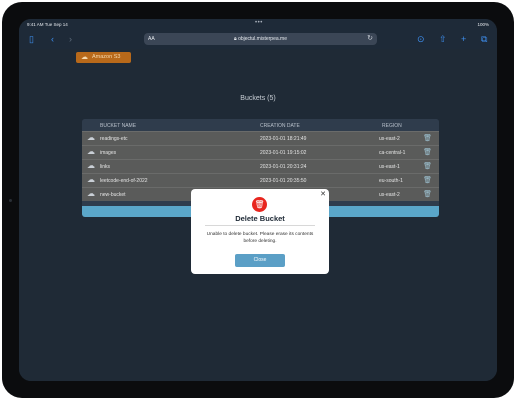  Describe the element at coordinates (258, 98) in the screenshot. I see `page-title: Buckets (5)` at that location.